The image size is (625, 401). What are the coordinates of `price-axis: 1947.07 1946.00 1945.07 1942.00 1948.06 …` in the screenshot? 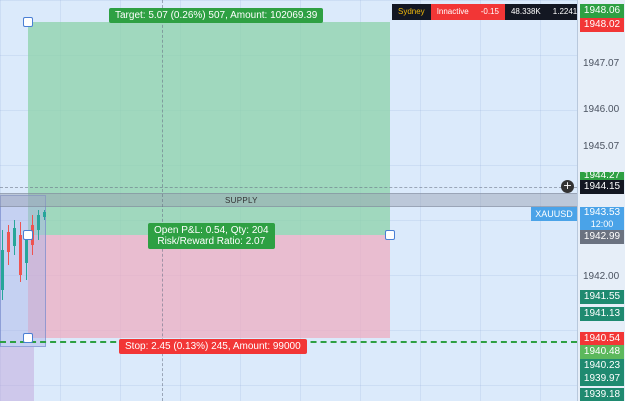 It's located at (601, 200).